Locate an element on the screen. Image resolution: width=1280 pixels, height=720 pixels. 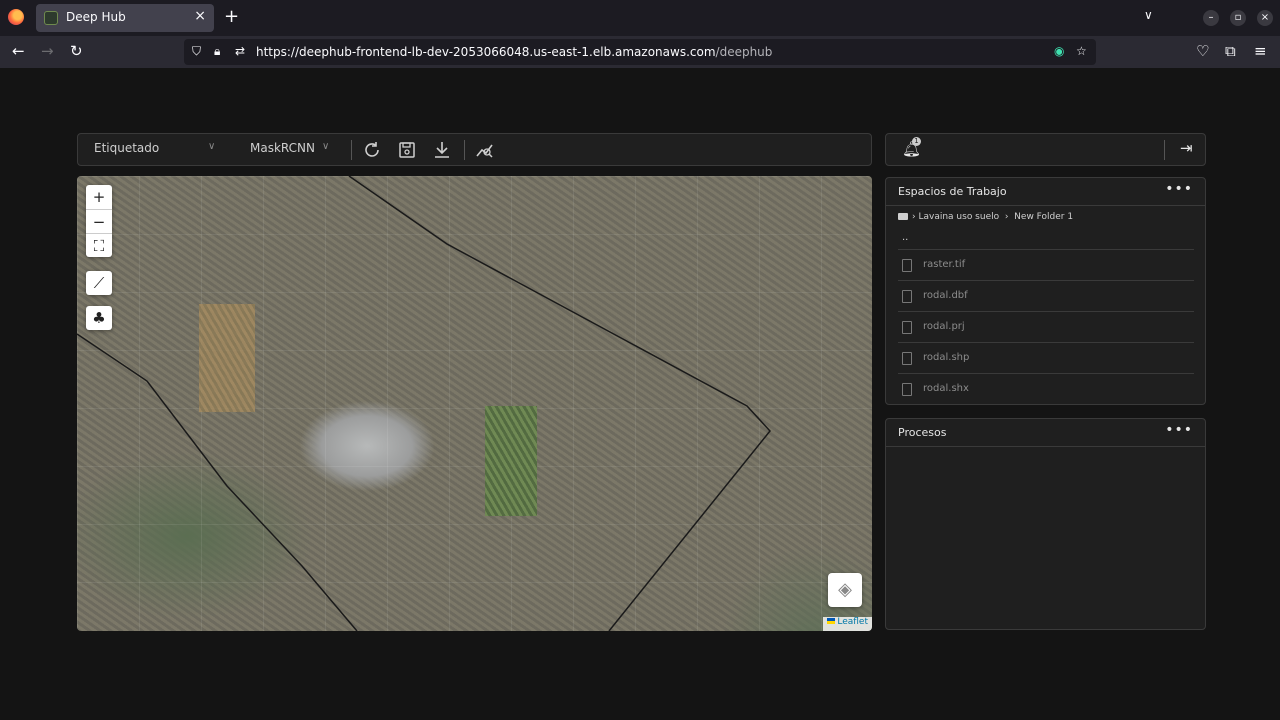
back-icon: ← is located at coordinates (18, 51).